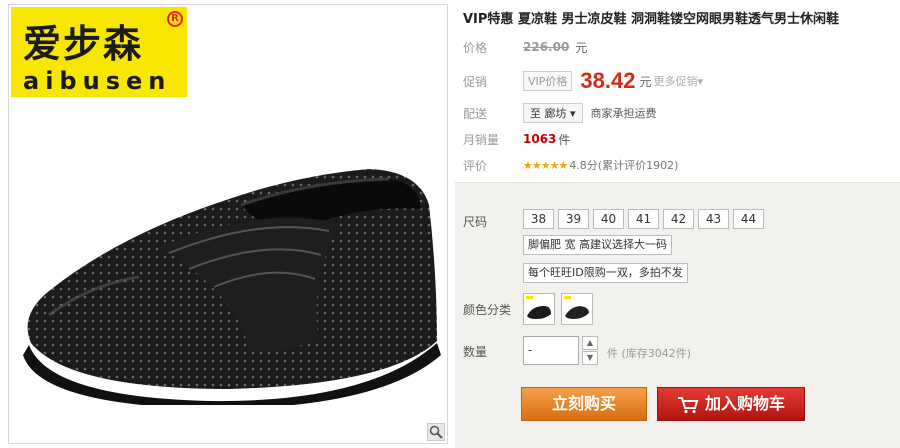  What do you see at coordinates (623, 165) in the screenshot?
I see `rating-text: 4.8分(累计评价1902)` at bounding box center [623, 165].